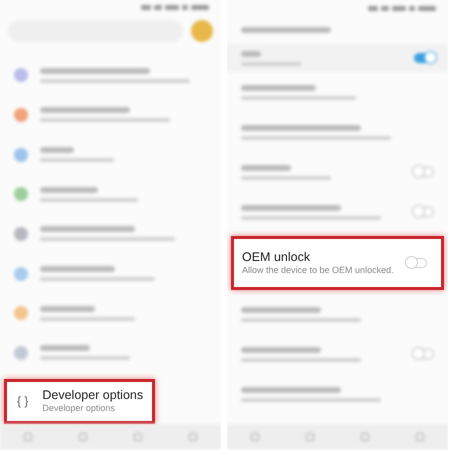  I want to click on item-subtitle: Allow the device to be OEM unlocked., so click(318, 270).